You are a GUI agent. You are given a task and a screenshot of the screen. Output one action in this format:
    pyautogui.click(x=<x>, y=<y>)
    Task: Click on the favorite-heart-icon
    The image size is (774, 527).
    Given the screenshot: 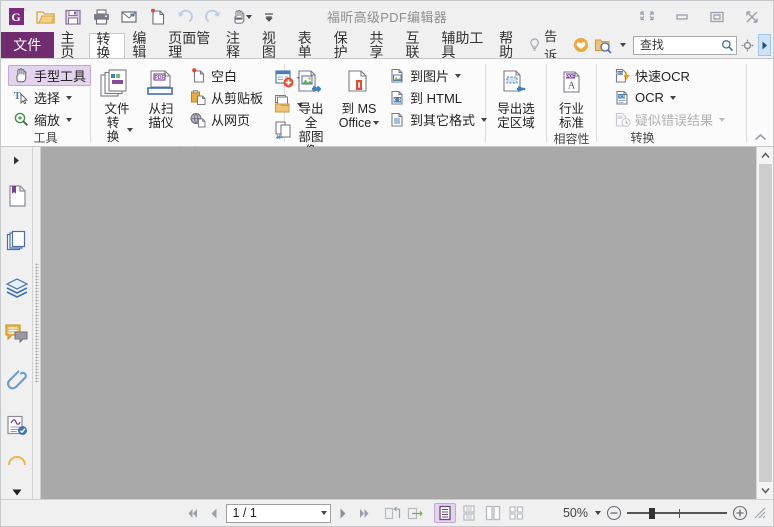 What is the action you would take?
    pyautogui.click(x=580, y=45)
    